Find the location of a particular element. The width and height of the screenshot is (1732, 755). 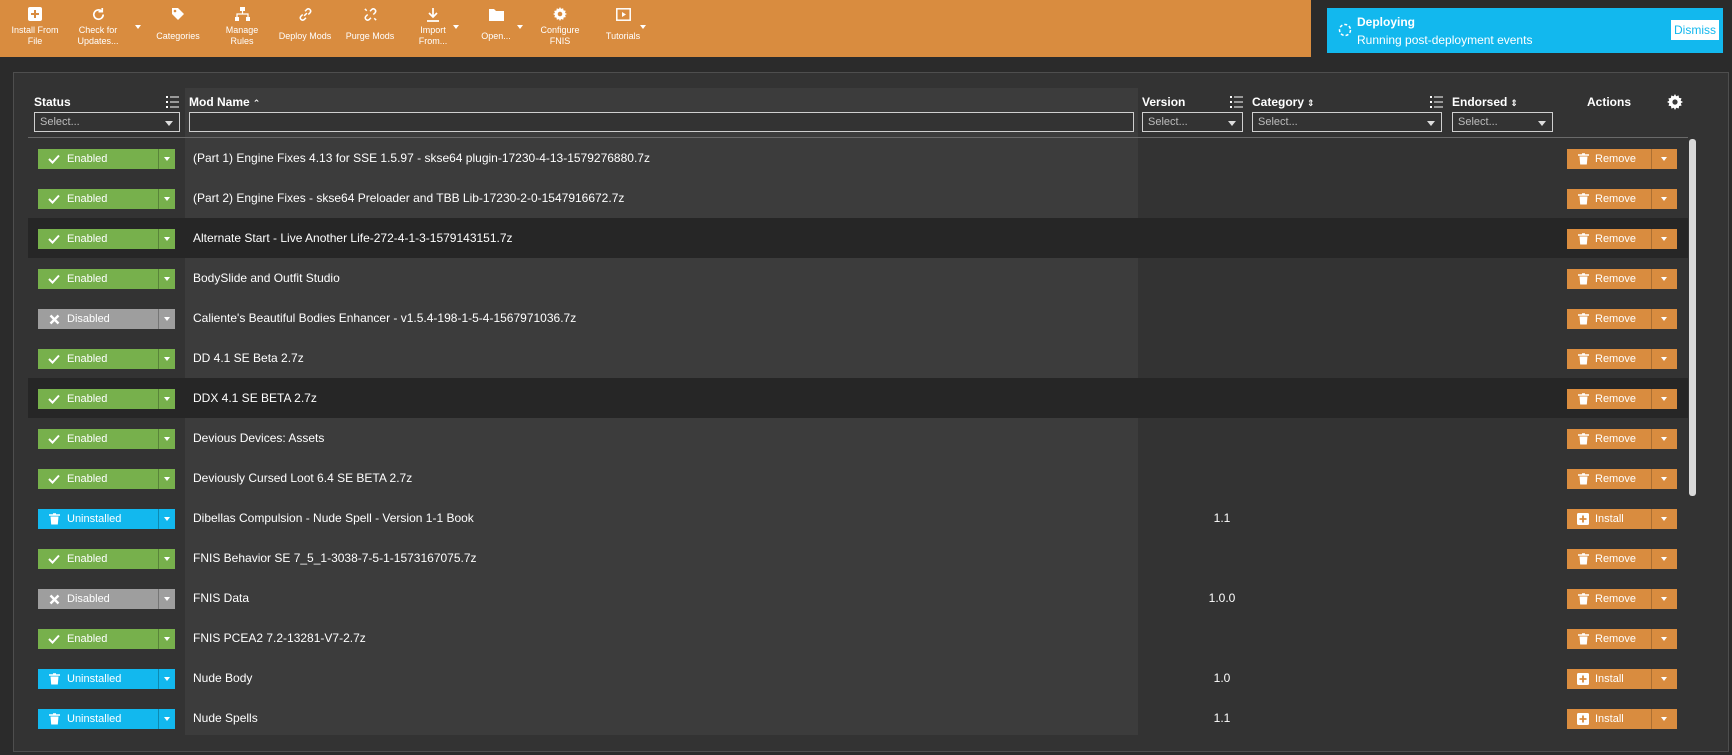

header-status: Status is located at coordinates (52, 102).